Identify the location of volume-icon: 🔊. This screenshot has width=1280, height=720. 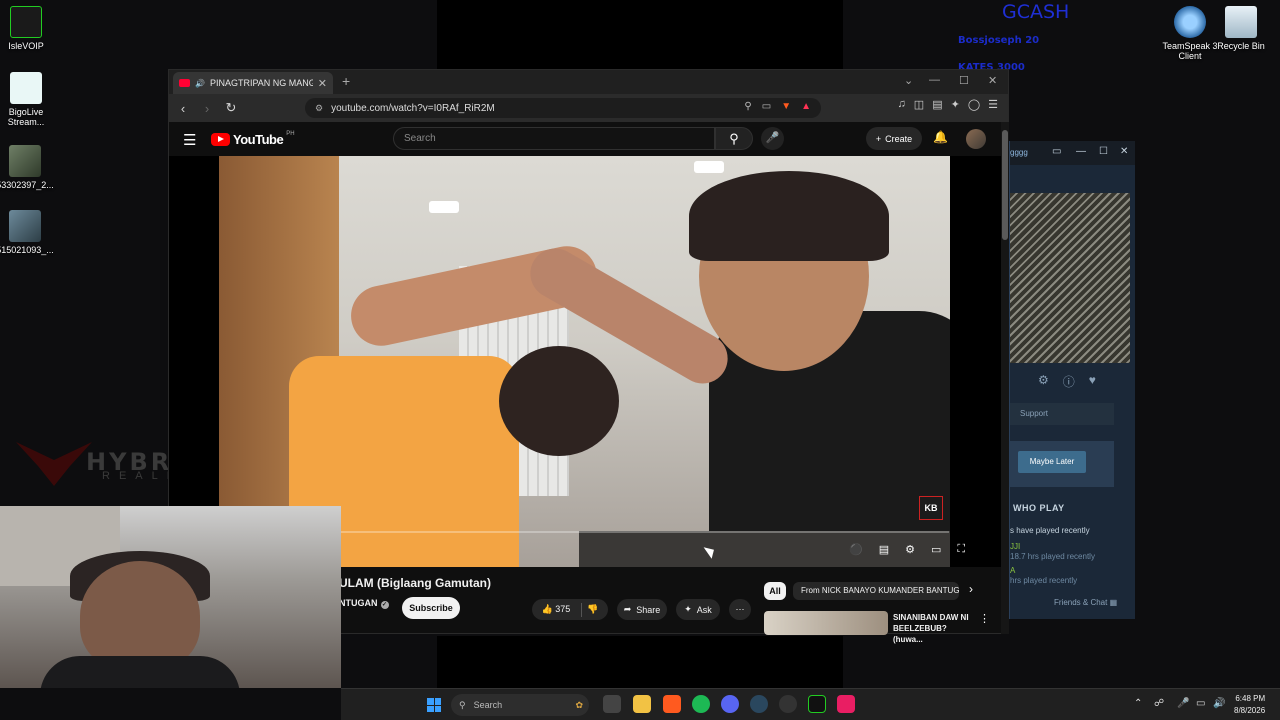
(1219, 703).